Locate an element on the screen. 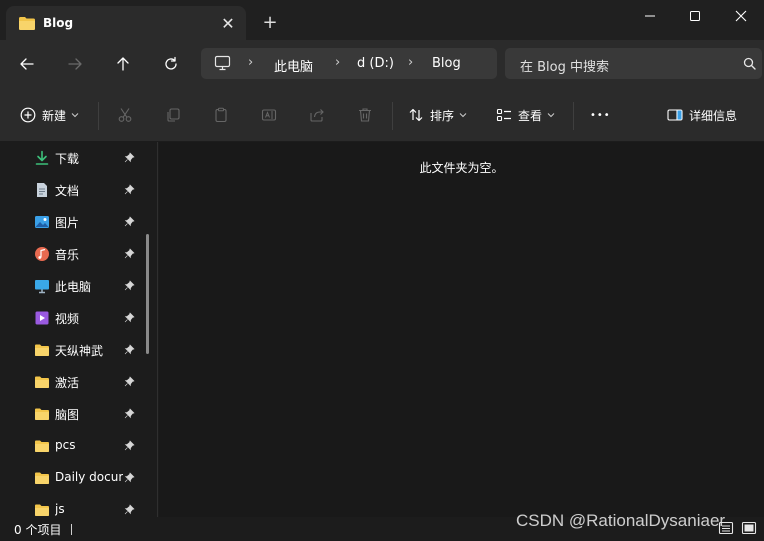 This screenshot has width=764, height=541. sort-button: 排序 is located at coordinates (437, 115).